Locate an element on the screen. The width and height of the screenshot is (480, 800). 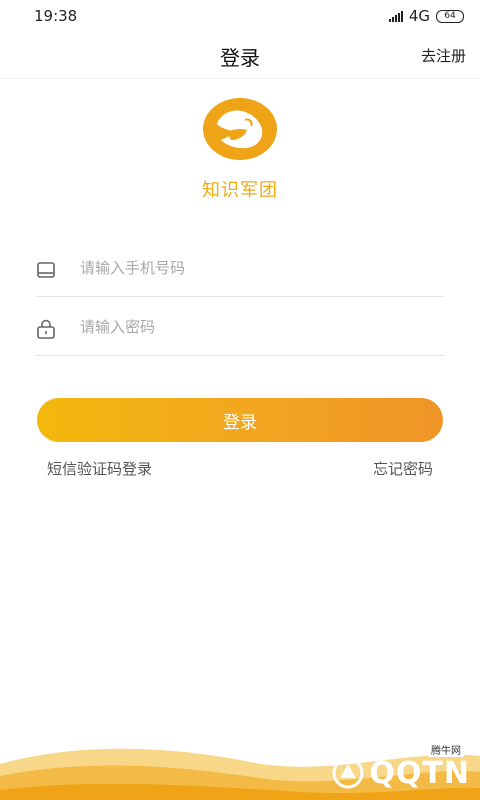
password-field is located at coordinates (240, 327).